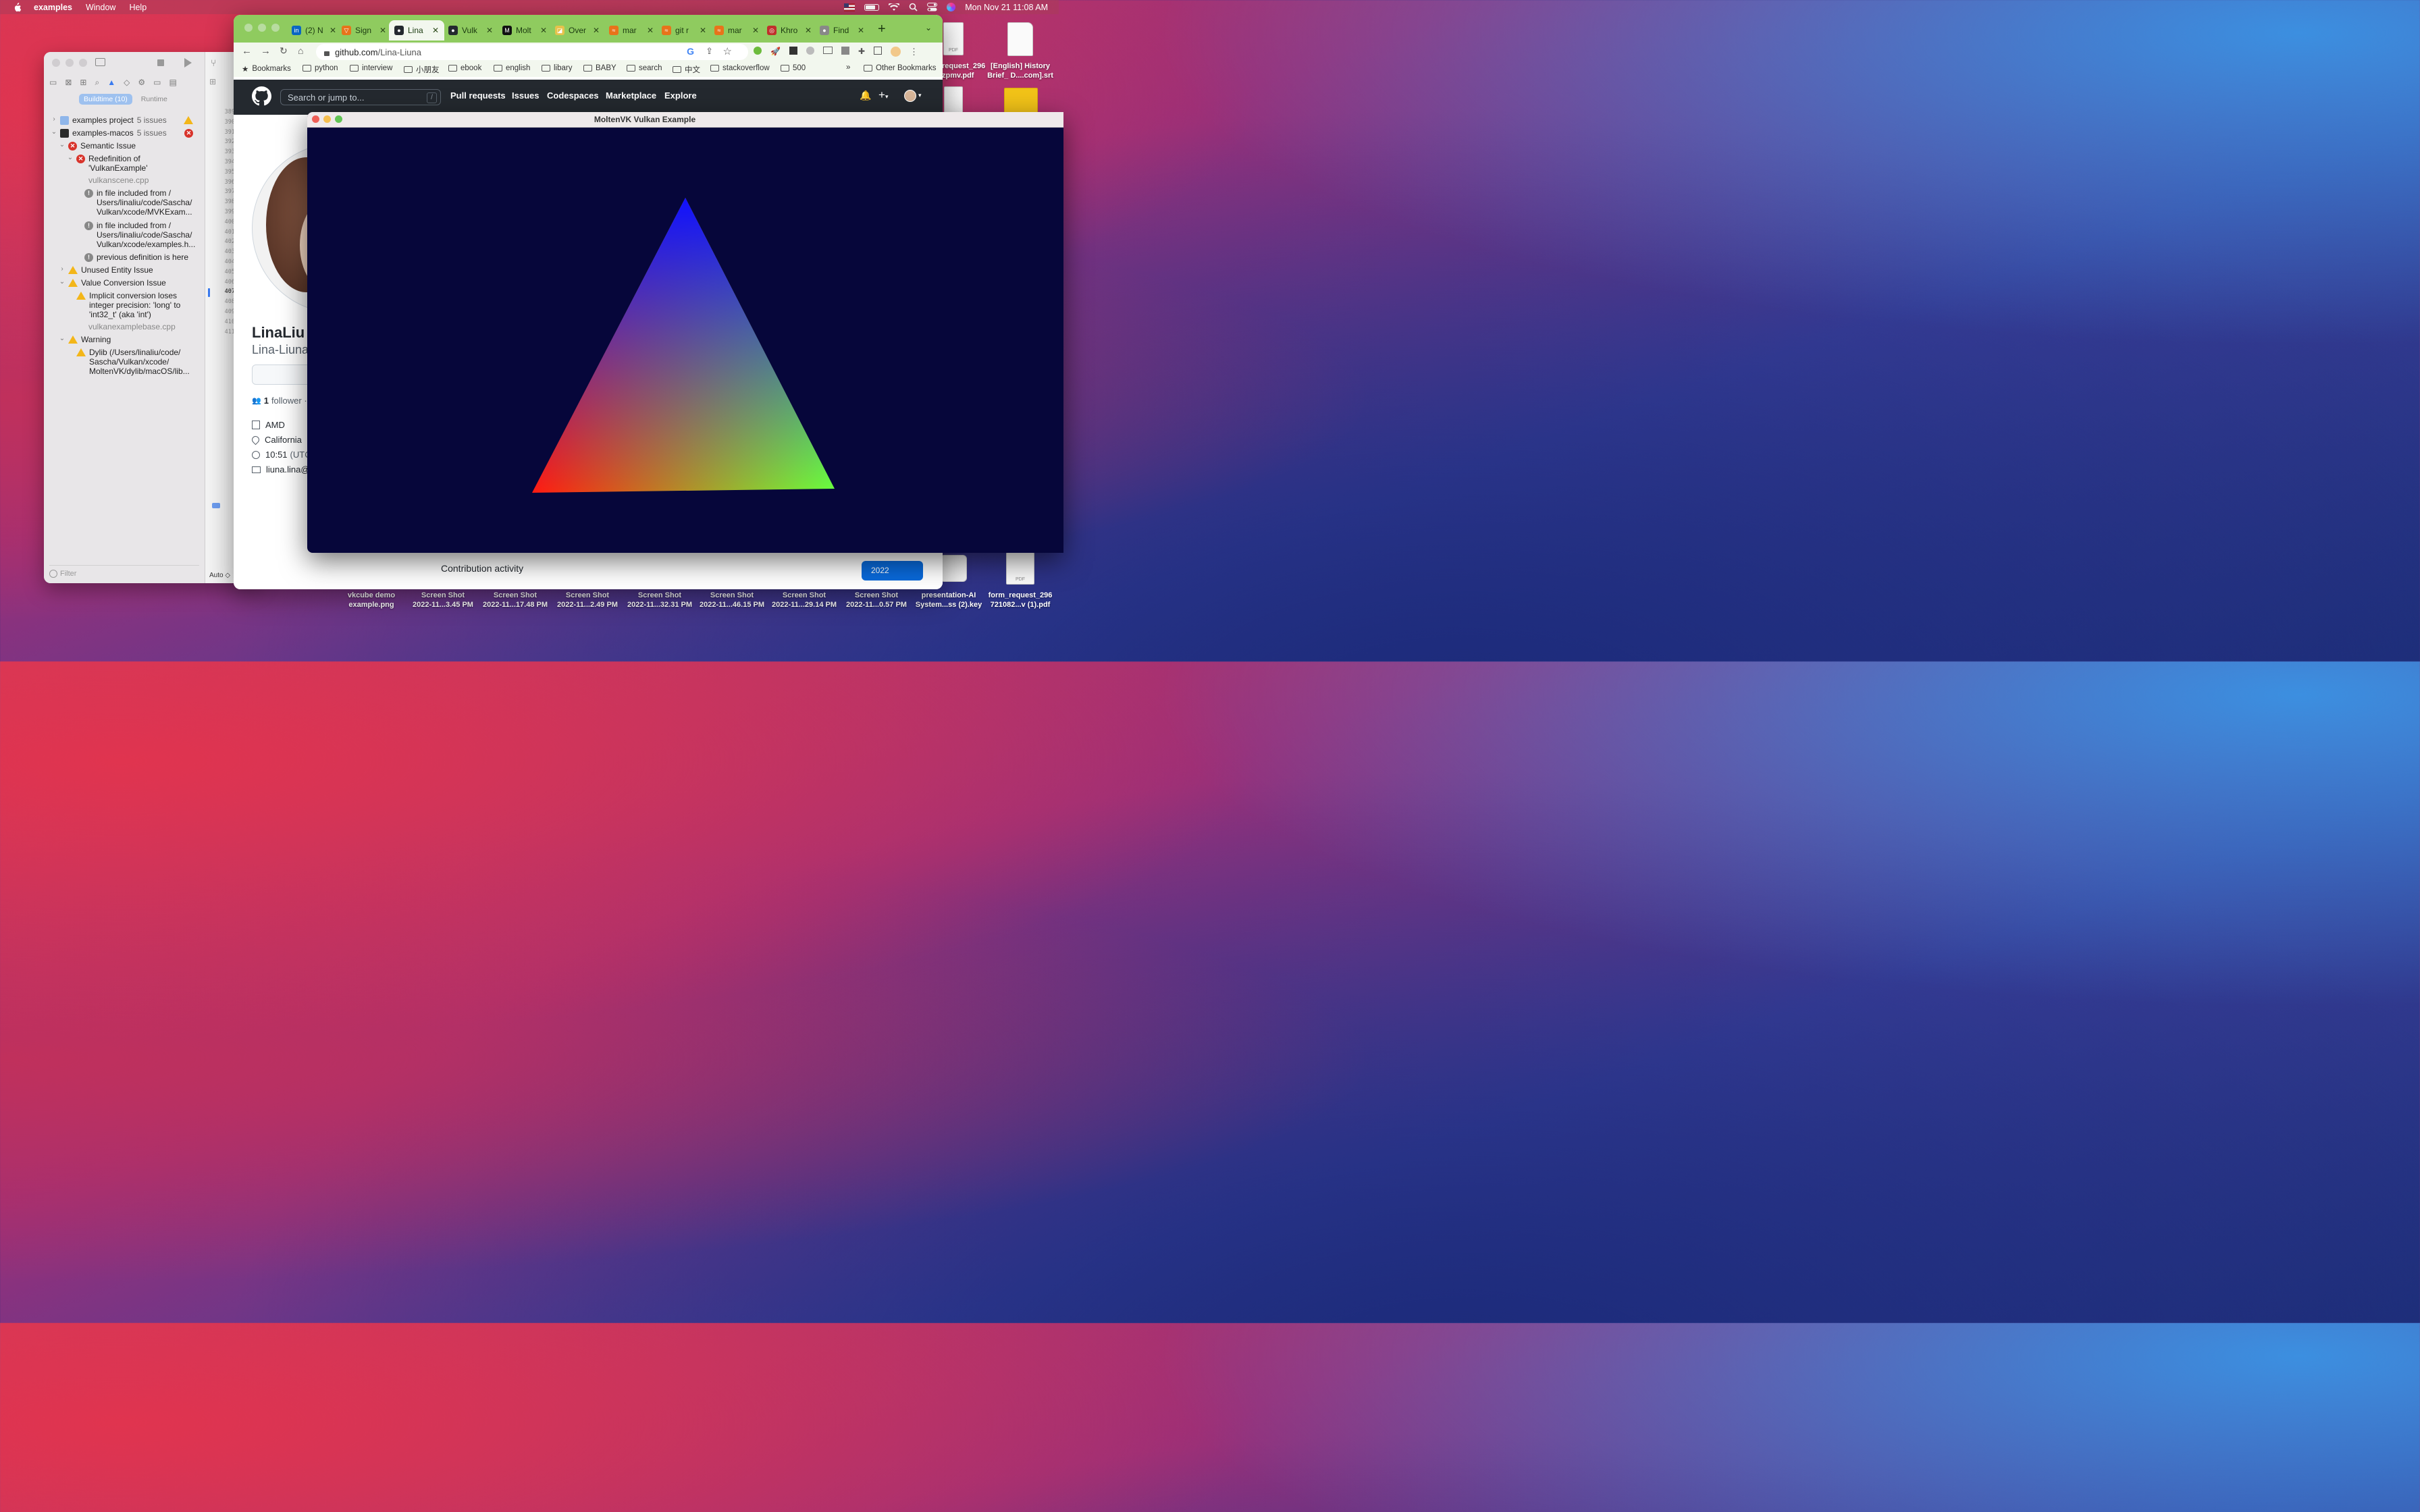 This screenshot has height=1512, width=2420. Describe the element at coordinates (758, 51) in the screenshot. I see `extension-green-icon` at that location.